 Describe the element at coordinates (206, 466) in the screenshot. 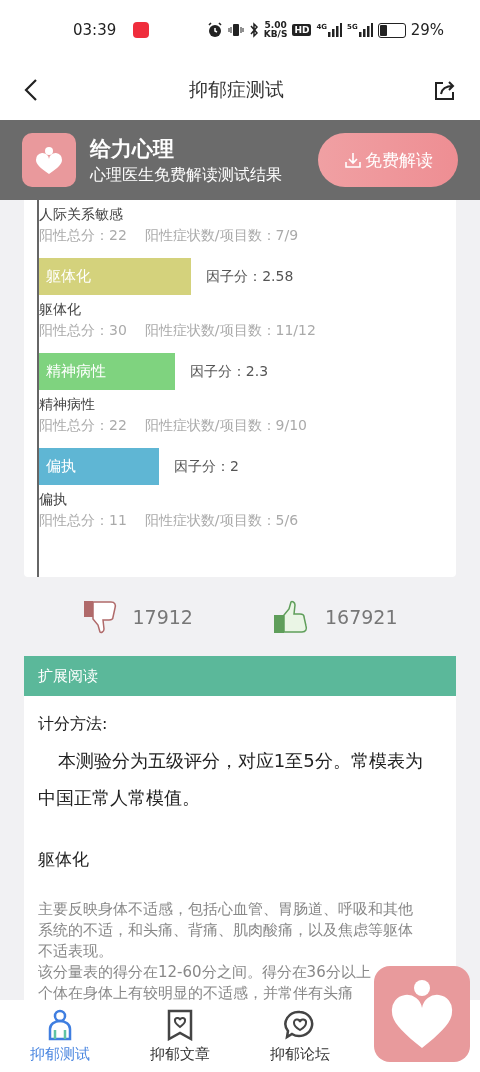

I see `factor-score: 因子分：2` at that location.